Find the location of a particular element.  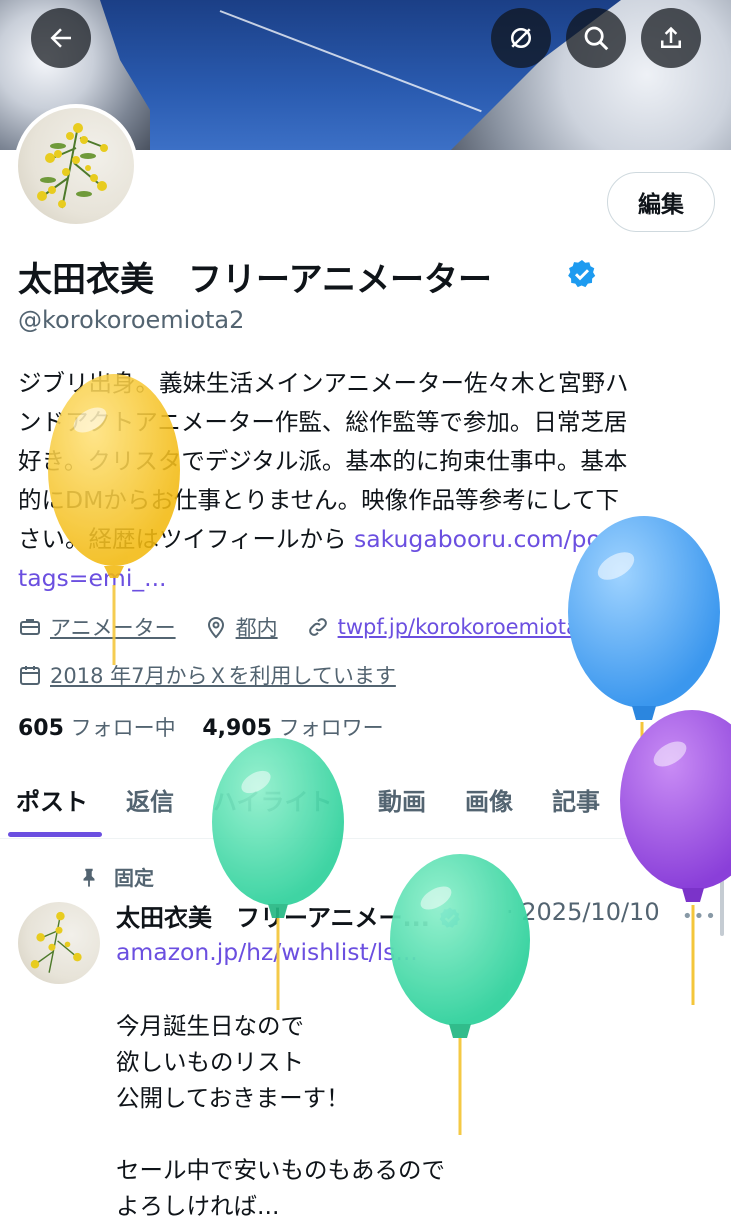

profile-meta-row: アニメーター 都内 twpf.jp/korokoroemiota2 is located at coordinates (319, 627).